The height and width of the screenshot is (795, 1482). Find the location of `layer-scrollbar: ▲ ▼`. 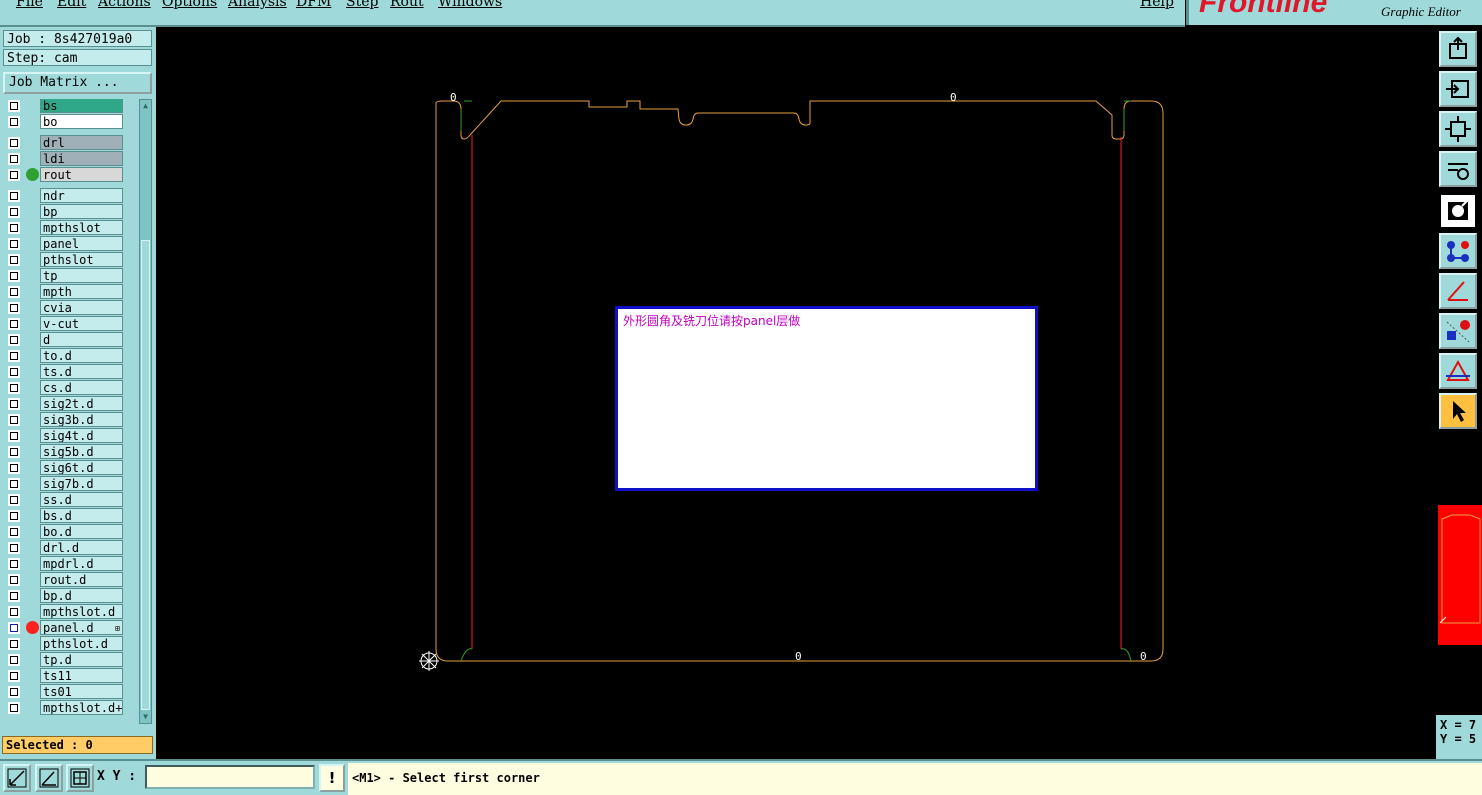

layer-scrollbar: ▲ ▼ is located at coordinates (145, 411).